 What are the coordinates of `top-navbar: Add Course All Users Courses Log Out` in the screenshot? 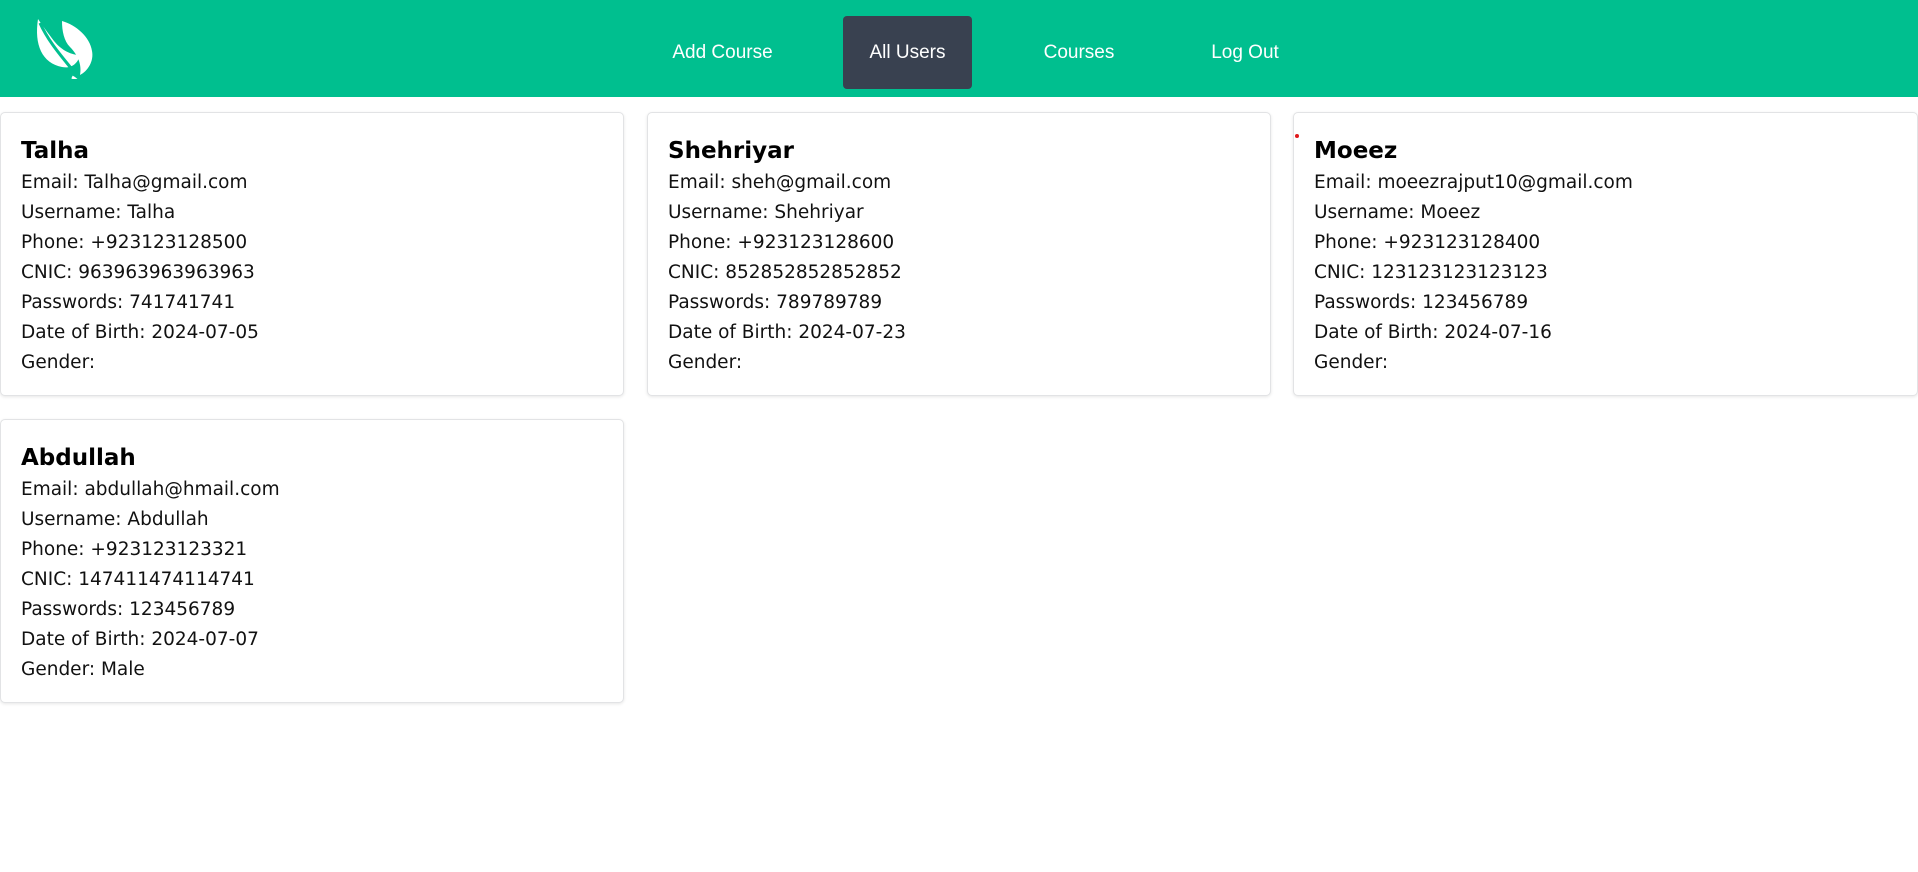 It's located at (959, 48).